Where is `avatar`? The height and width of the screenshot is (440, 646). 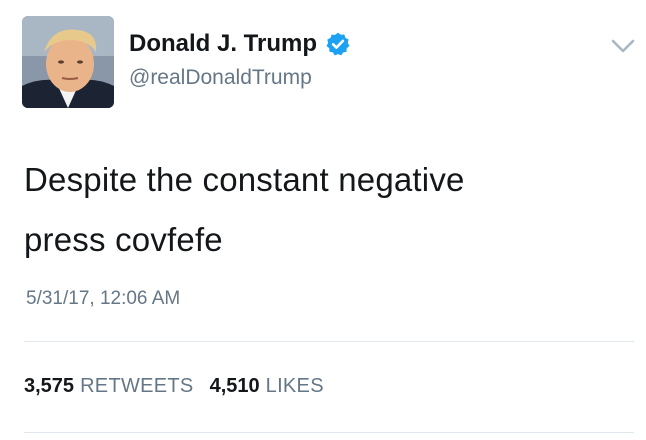 avatar is located at coordinates (68, 62).